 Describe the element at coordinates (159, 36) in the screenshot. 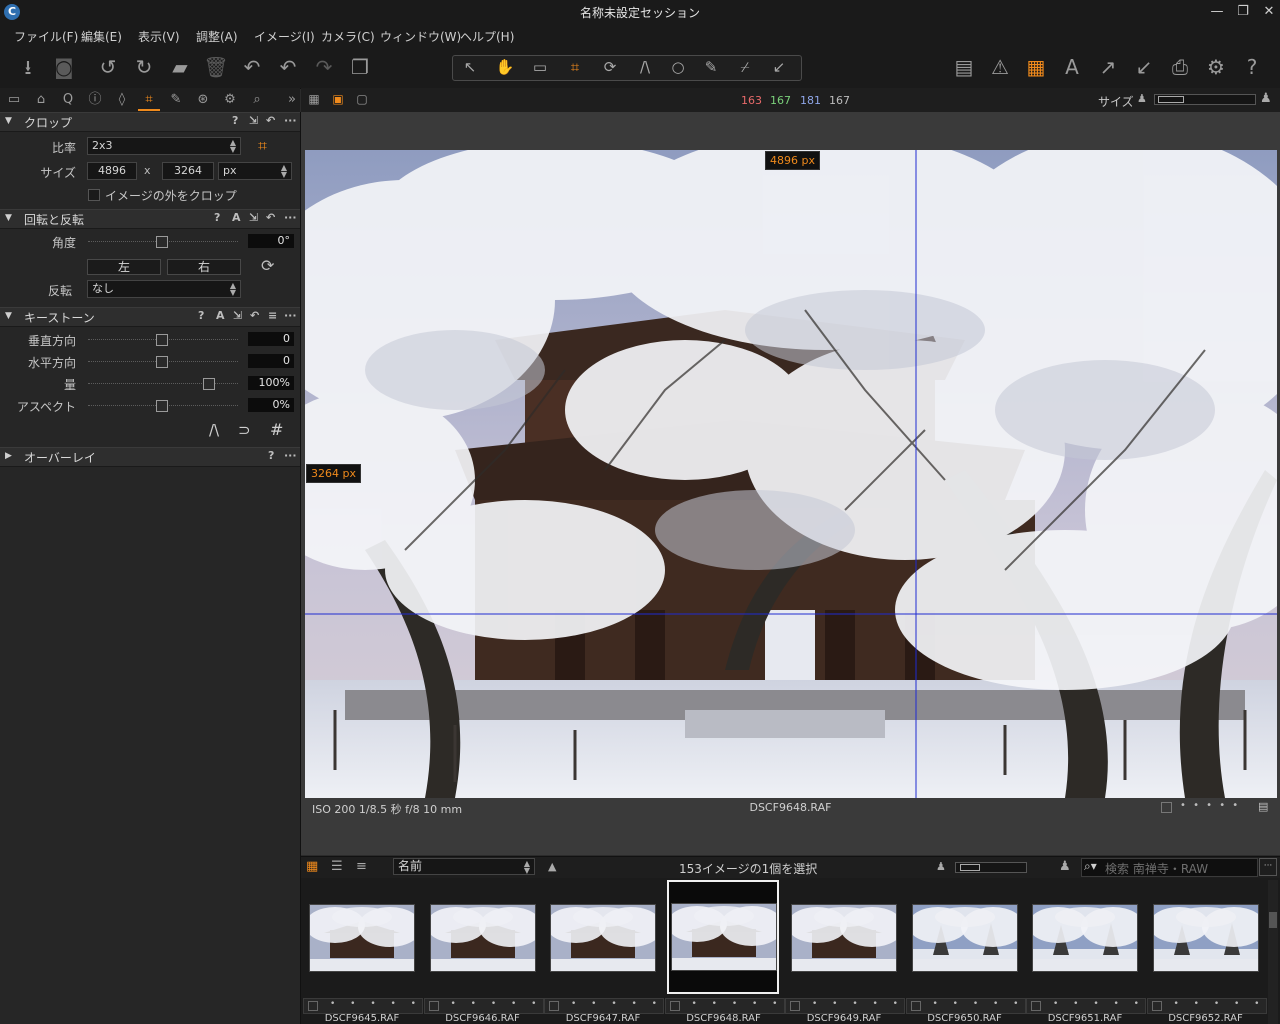

I see `menu-view: 表示(V)` at that location.